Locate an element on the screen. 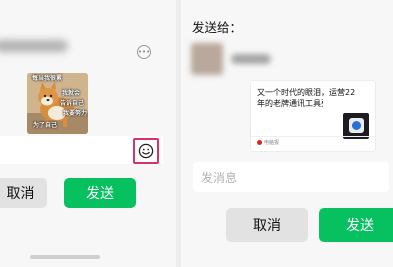 The image size is (393, 267). avatar is located at coordinates (207, 59).